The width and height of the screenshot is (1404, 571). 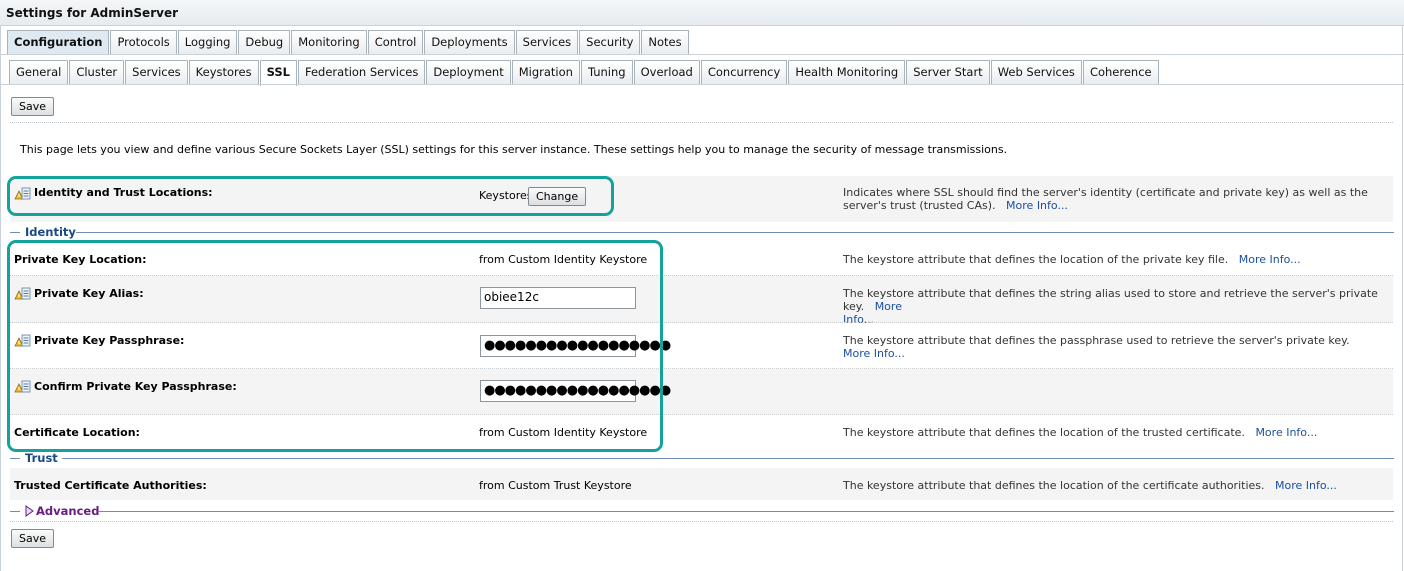 What do you see at coordinates (80, 259) in the screenshot?
I see `private-key-location-label: Private Key Location:` at bounding box center [80, 259].